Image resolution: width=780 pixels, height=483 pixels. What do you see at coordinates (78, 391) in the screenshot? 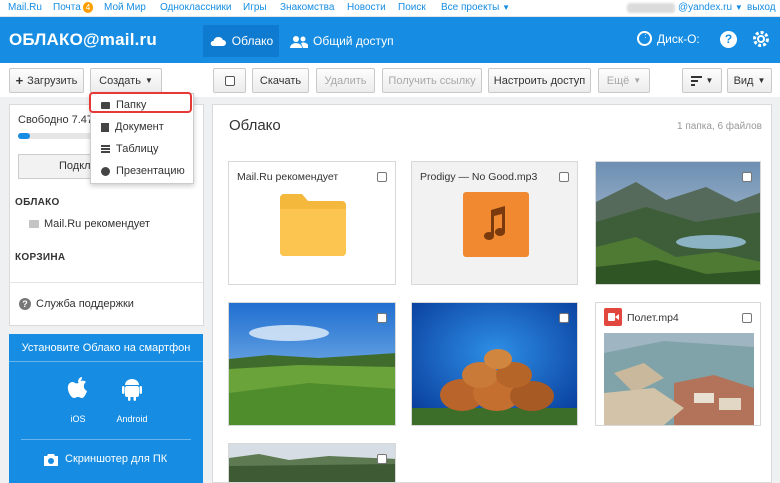
I see `apple-icon` at bounding box center [78, 391].